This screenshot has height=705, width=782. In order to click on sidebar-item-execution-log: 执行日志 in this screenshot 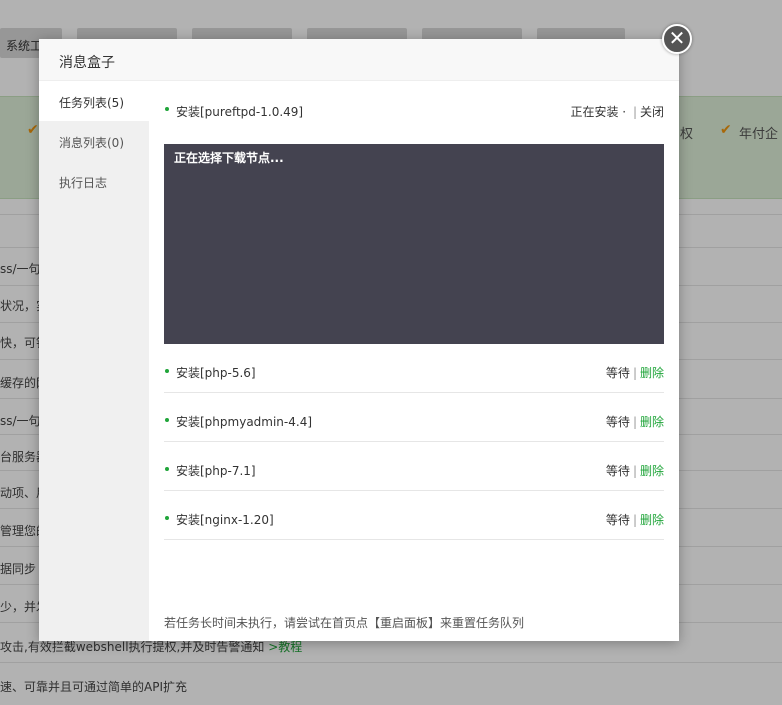, I will do `click(94, 181)`.